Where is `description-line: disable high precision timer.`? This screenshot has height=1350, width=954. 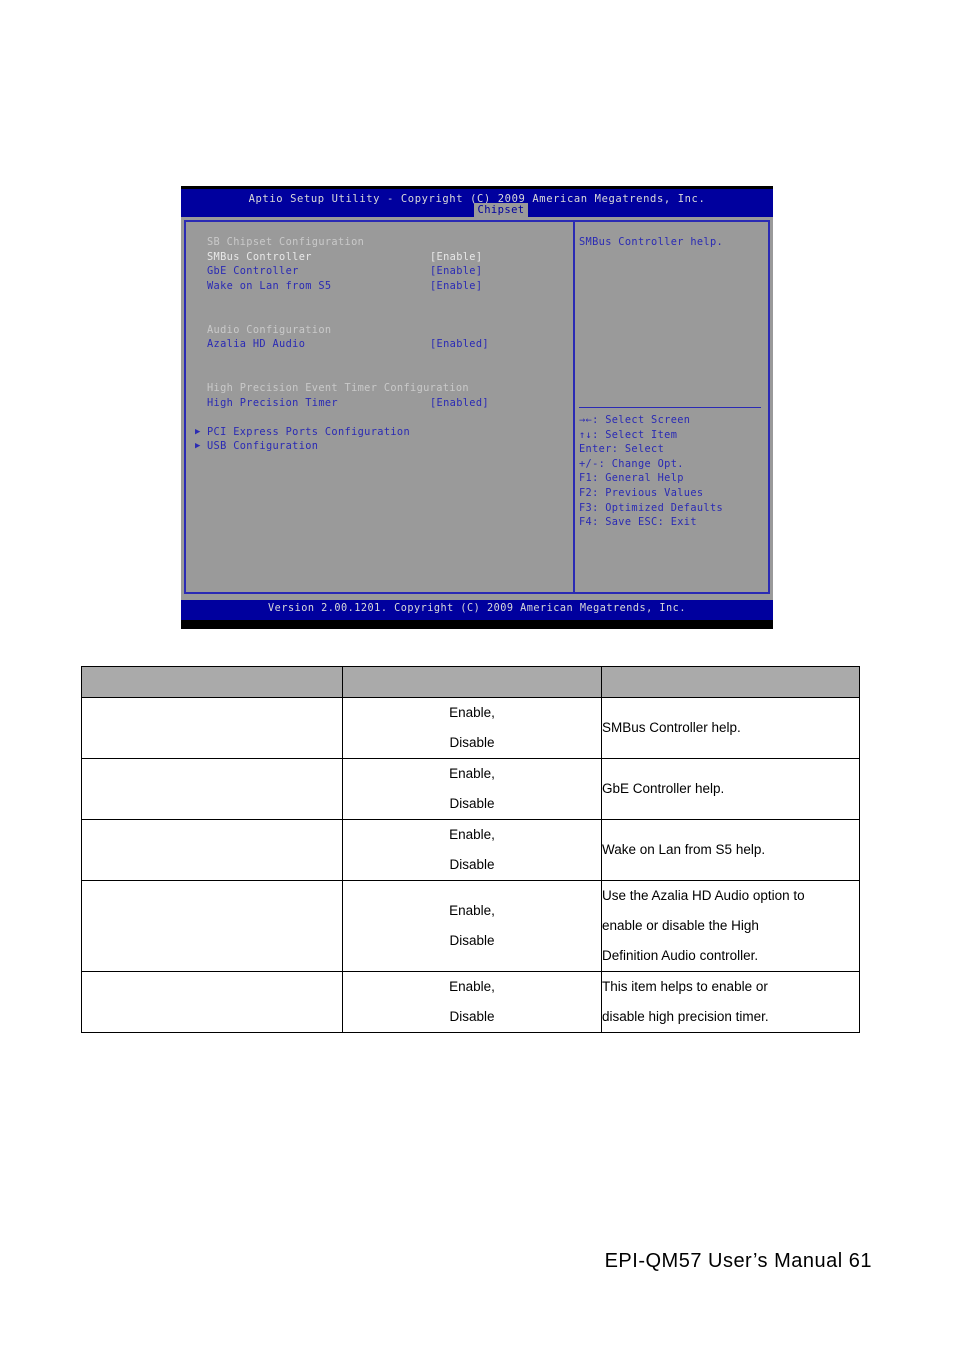
description-line: disable high precision timer. is located at coordinates (685, 1016).